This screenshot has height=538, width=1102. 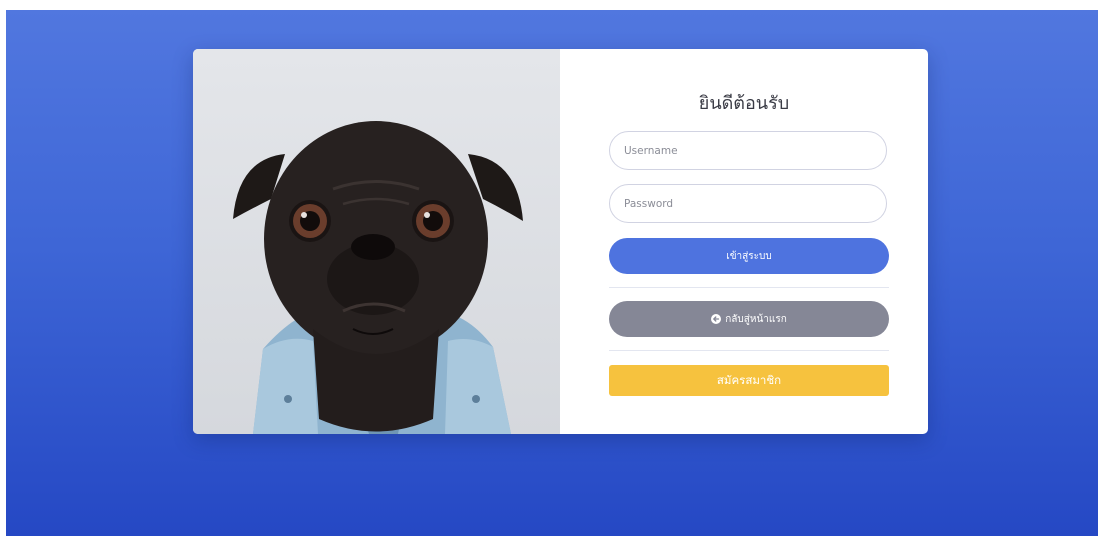 What do you see at coordinates (716, 319) in the screenshot?
I see `arrow-circle-left-icon` at bounding box center [716, 319].